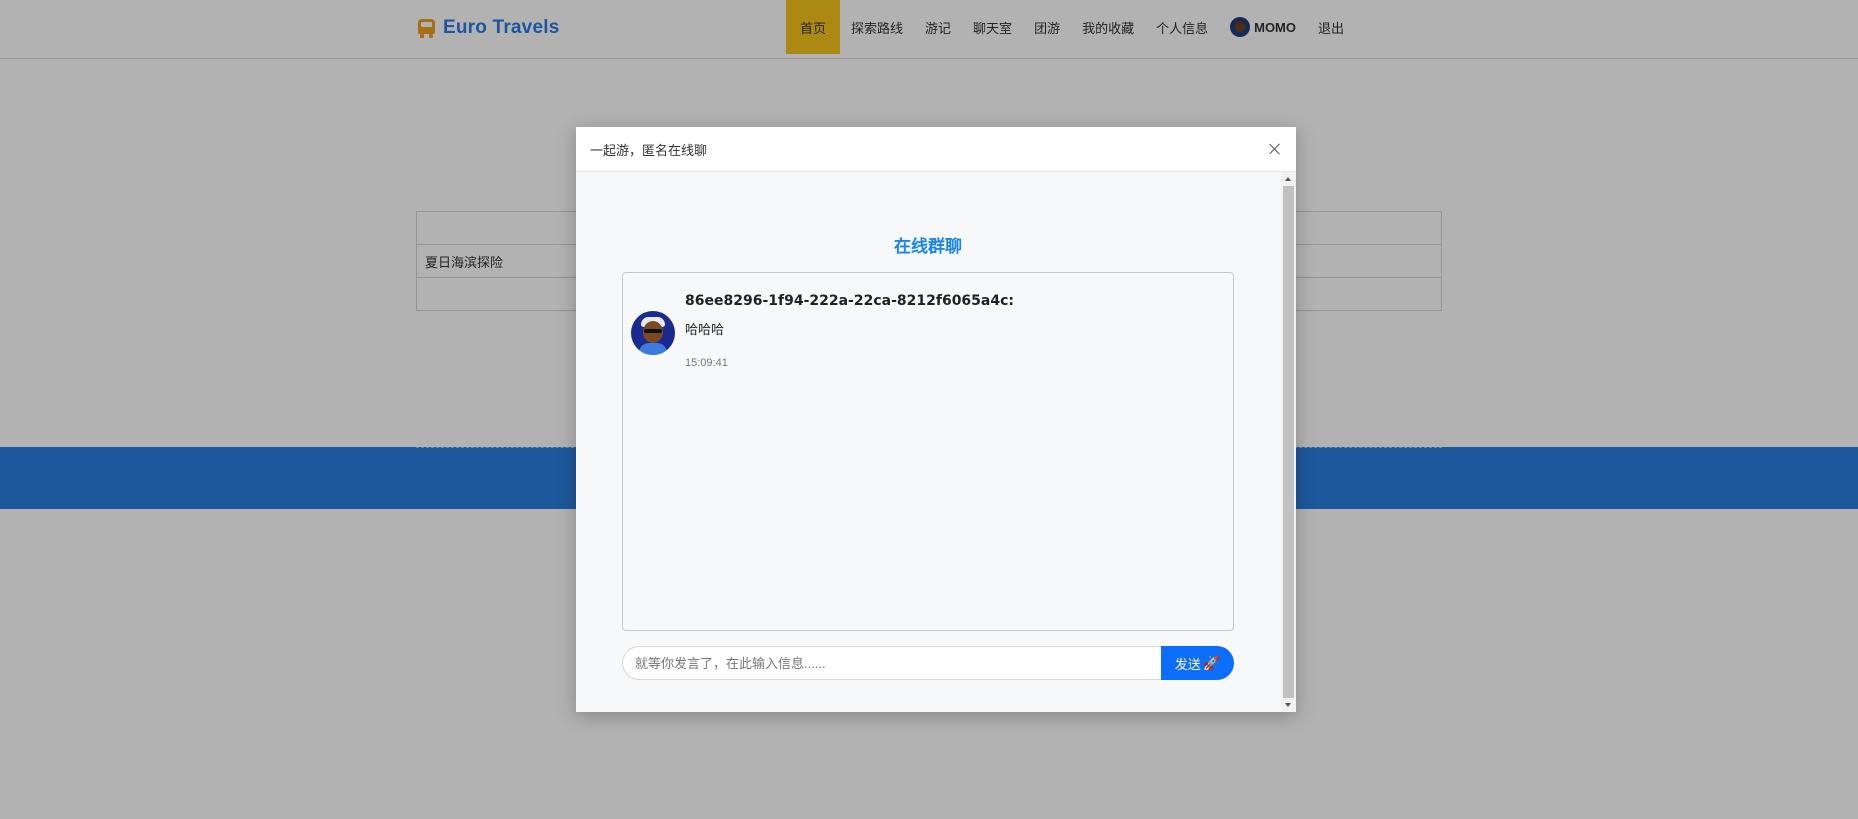 This screenshot has width=1858, height=819. What do you see at coordinates (1211, 662) in the screenshot?
I see `rocket-icon: 🚀` at bounding box center [1211, 662].